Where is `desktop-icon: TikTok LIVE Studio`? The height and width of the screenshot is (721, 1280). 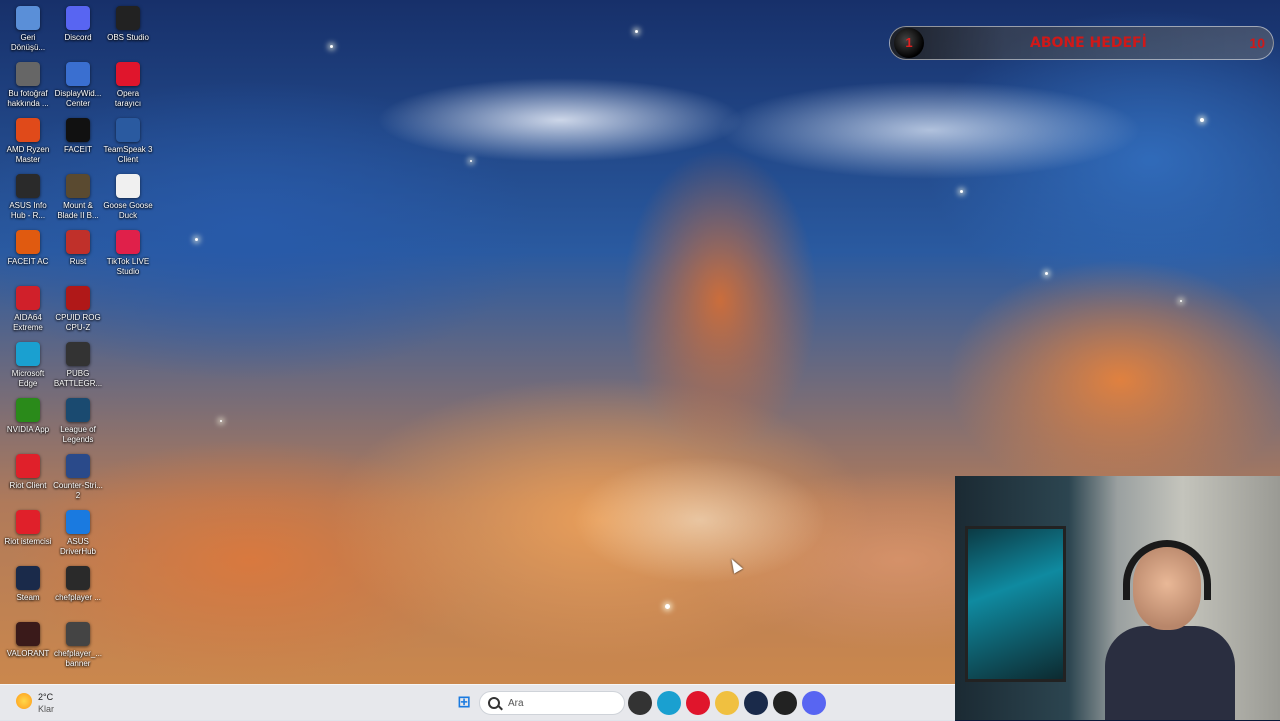
desktop-icon: TikTok LIVE Studio is located at coordinates (128, 253).